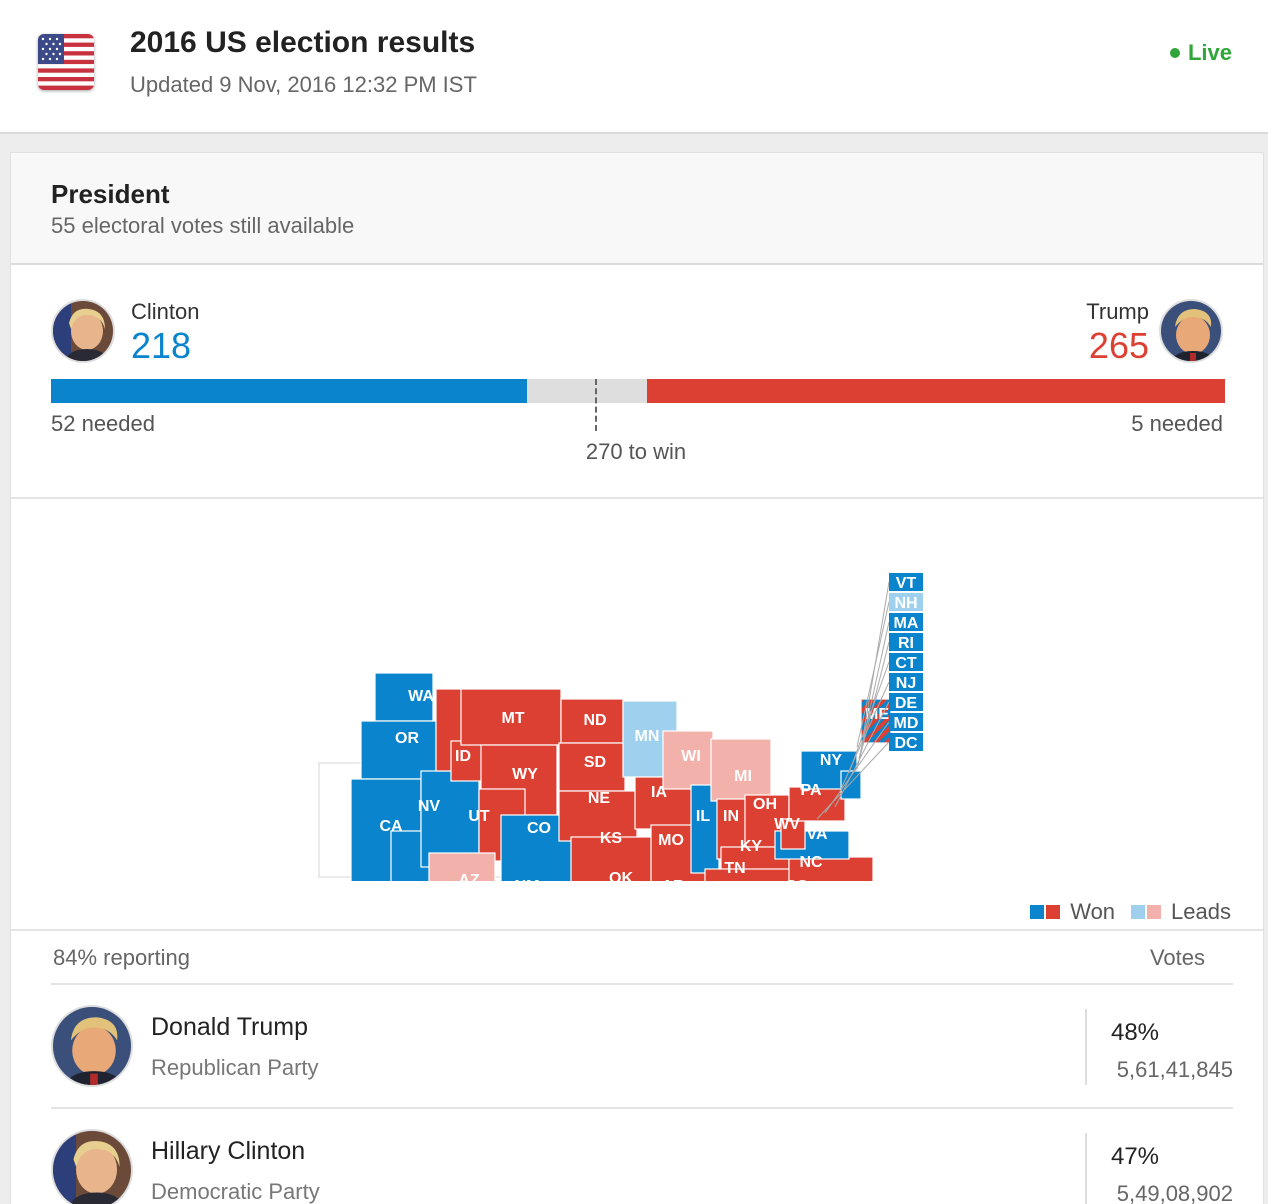 This screenshot has height=1204, width=1268. What do you see at coordinates (1117, 311) in the screenshot?
I see `trump-name: Trump` at bounding box center [1117, 311].